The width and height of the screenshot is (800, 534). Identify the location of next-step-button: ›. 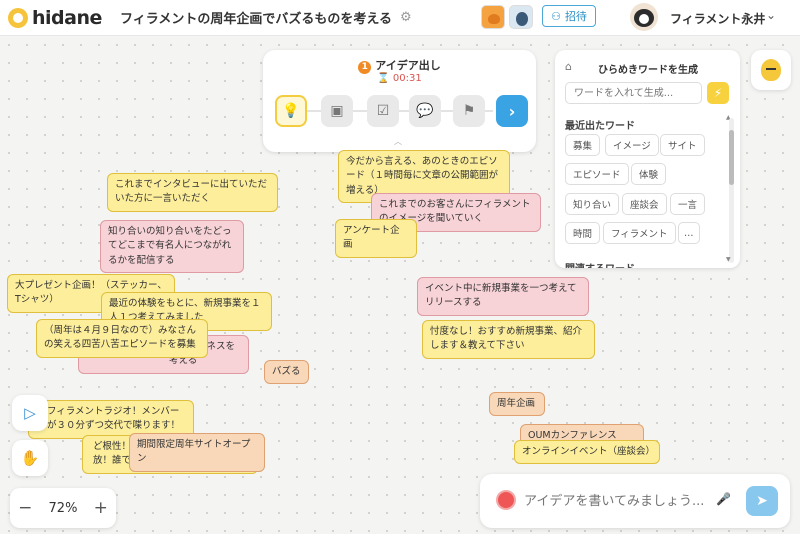
(512, 111).